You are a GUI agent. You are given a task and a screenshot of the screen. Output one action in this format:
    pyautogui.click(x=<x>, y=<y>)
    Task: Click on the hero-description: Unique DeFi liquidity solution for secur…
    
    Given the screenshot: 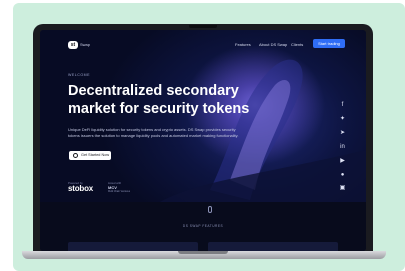 What is the action you would take?
    pyautogui.click(x=153, y=132)
    